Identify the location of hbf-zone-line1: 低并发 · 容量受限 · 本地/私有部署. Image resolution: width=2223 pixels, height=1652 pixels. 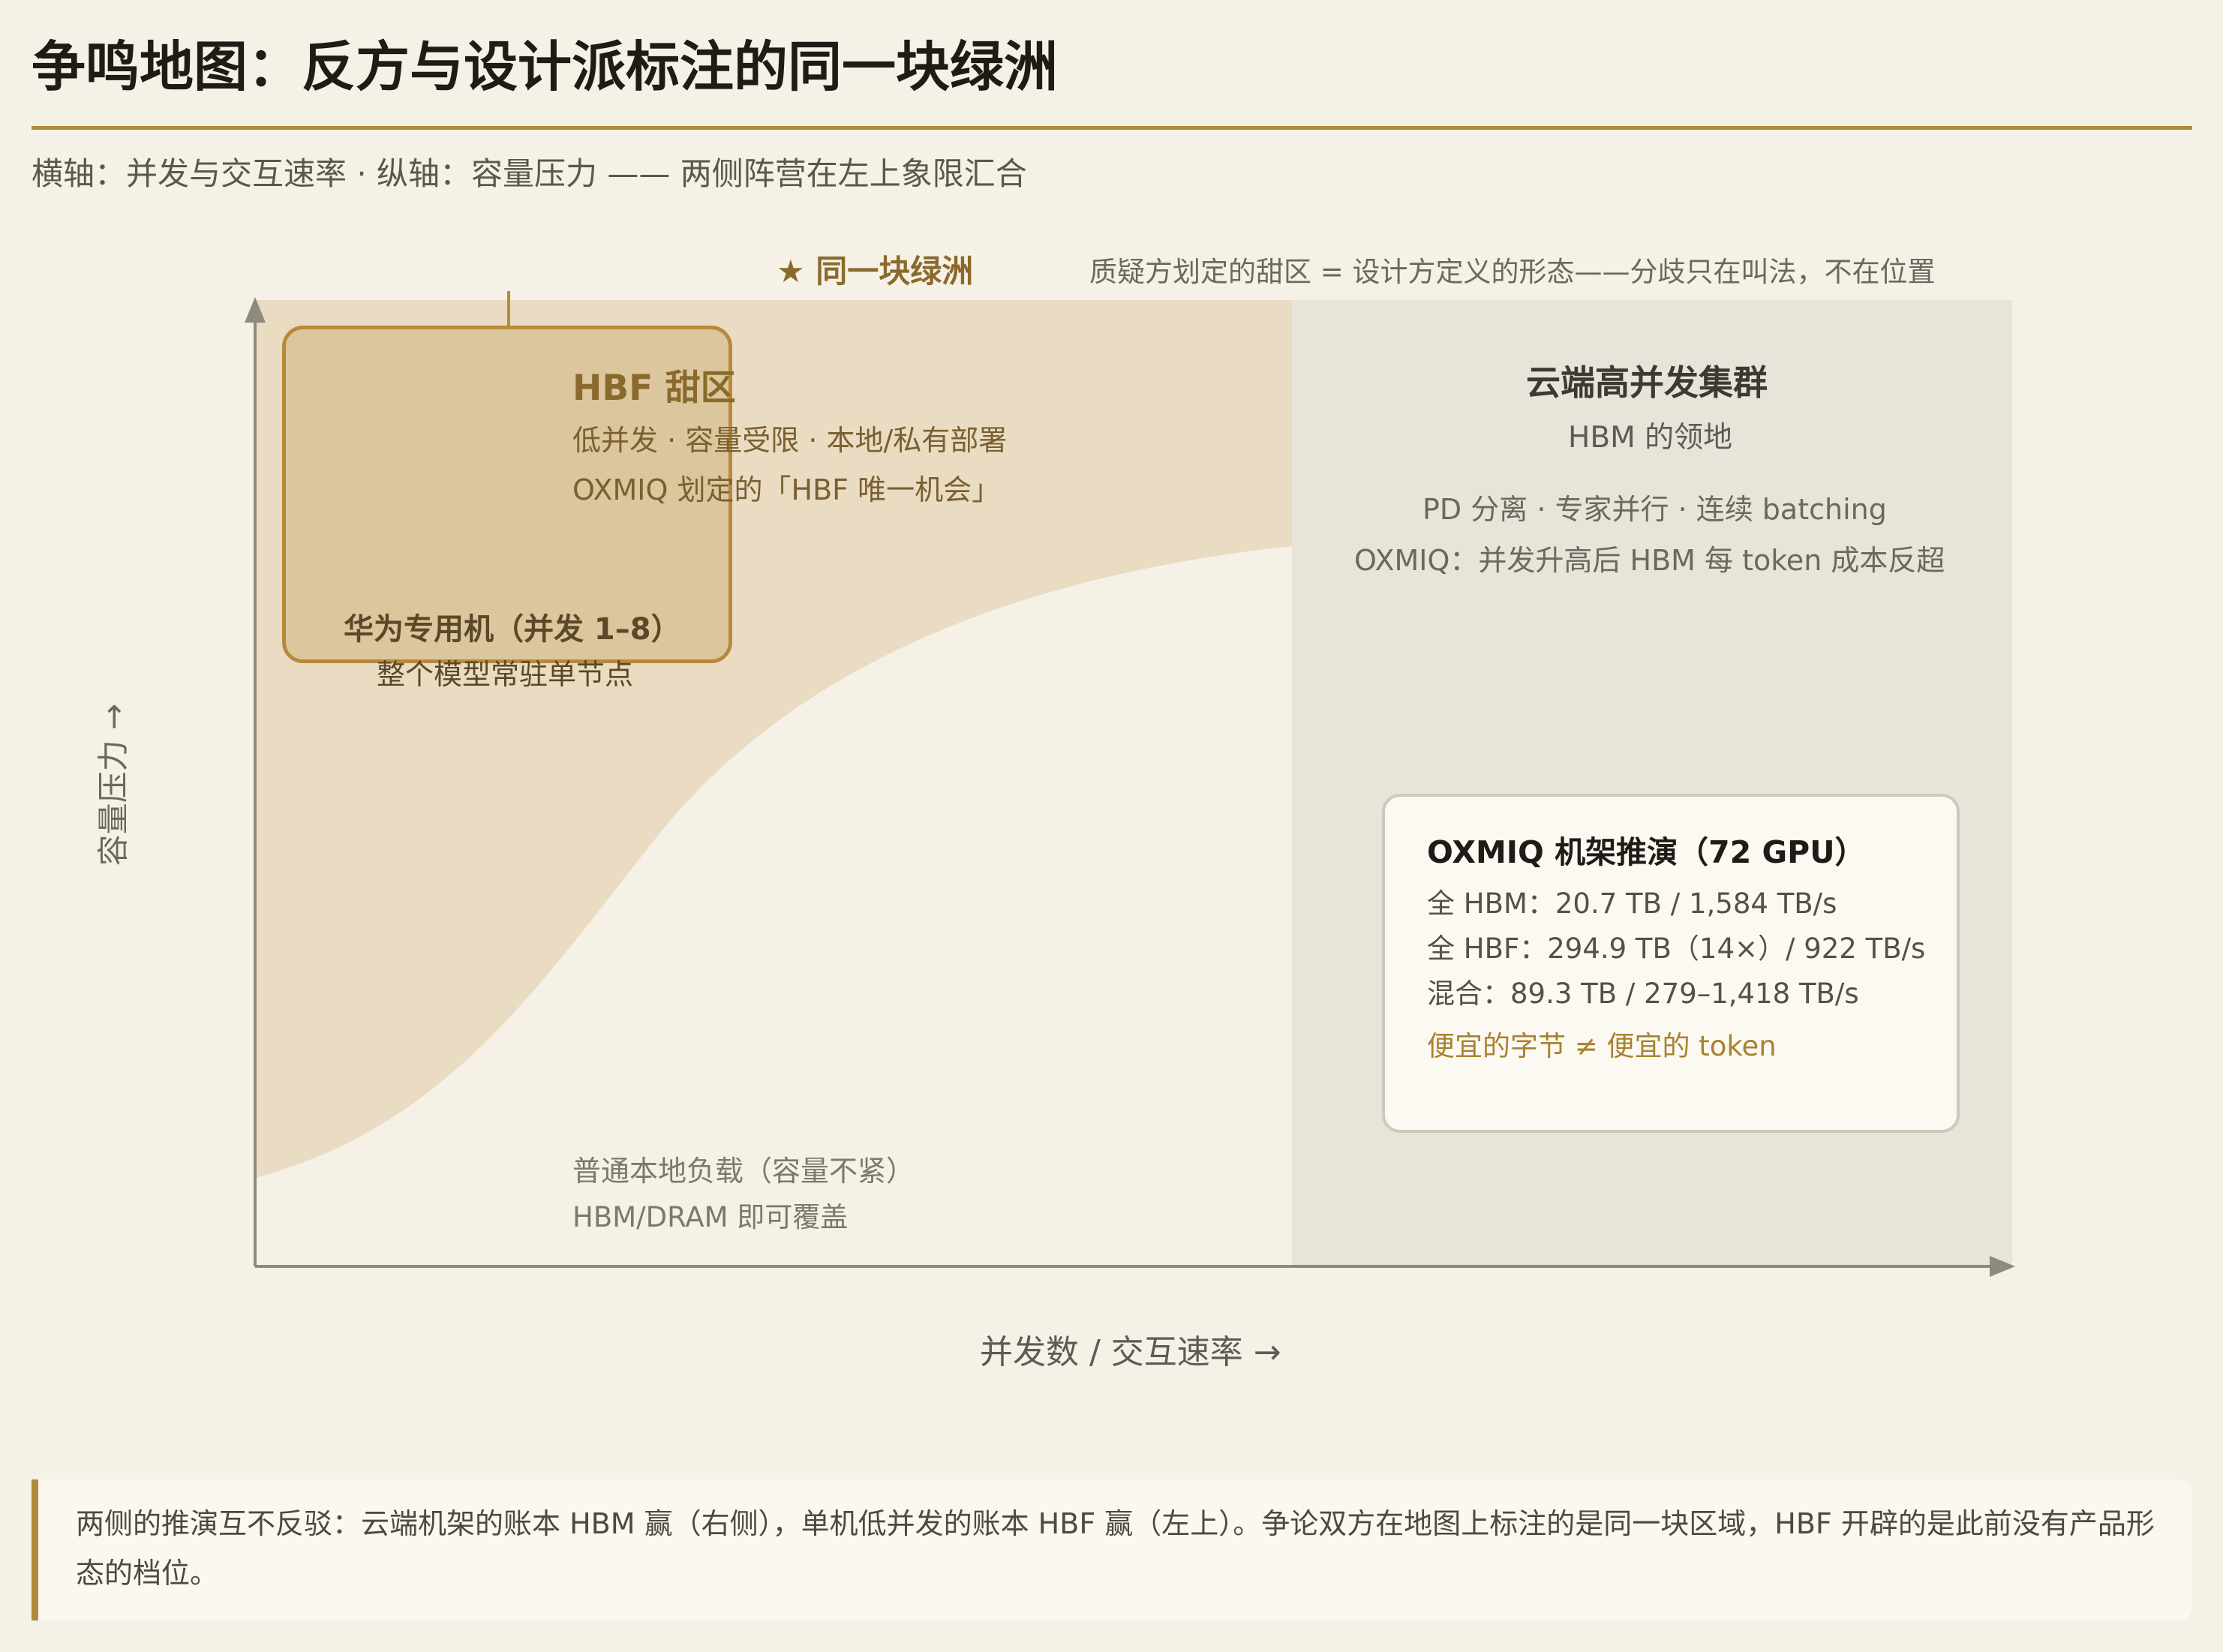
(790, 440).